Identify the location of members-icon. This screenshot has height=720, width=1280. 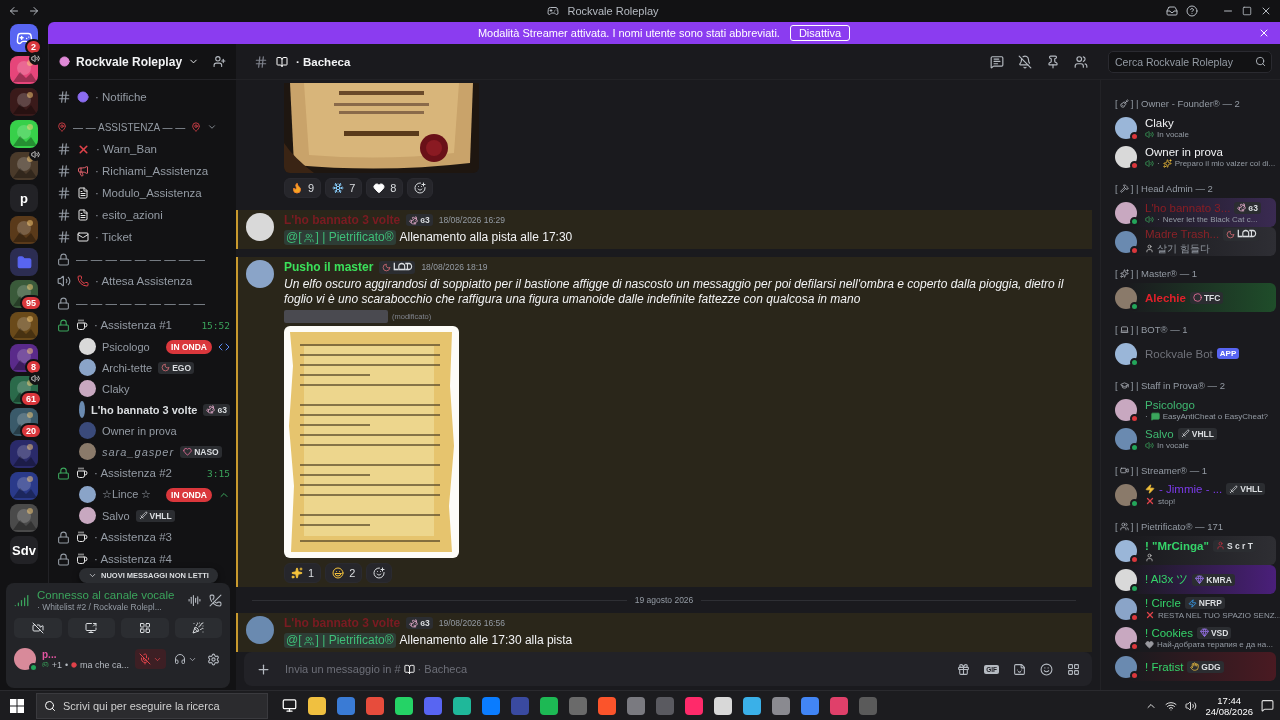
(1081, 61).